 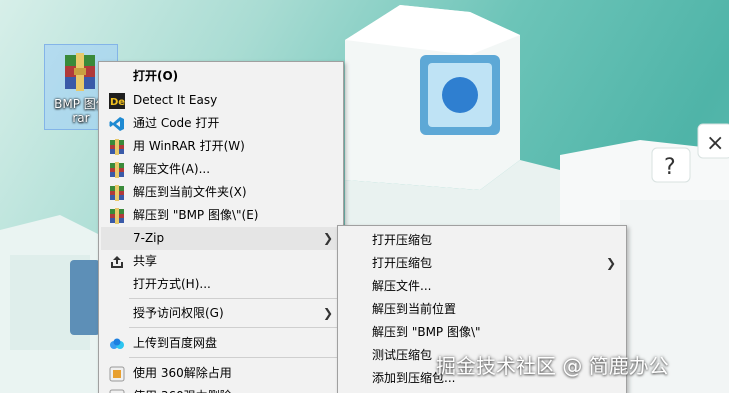 What do you see at coordinates (117, 262) in the screenshot?
I see `share-icon` at bounding box center [117, 262].